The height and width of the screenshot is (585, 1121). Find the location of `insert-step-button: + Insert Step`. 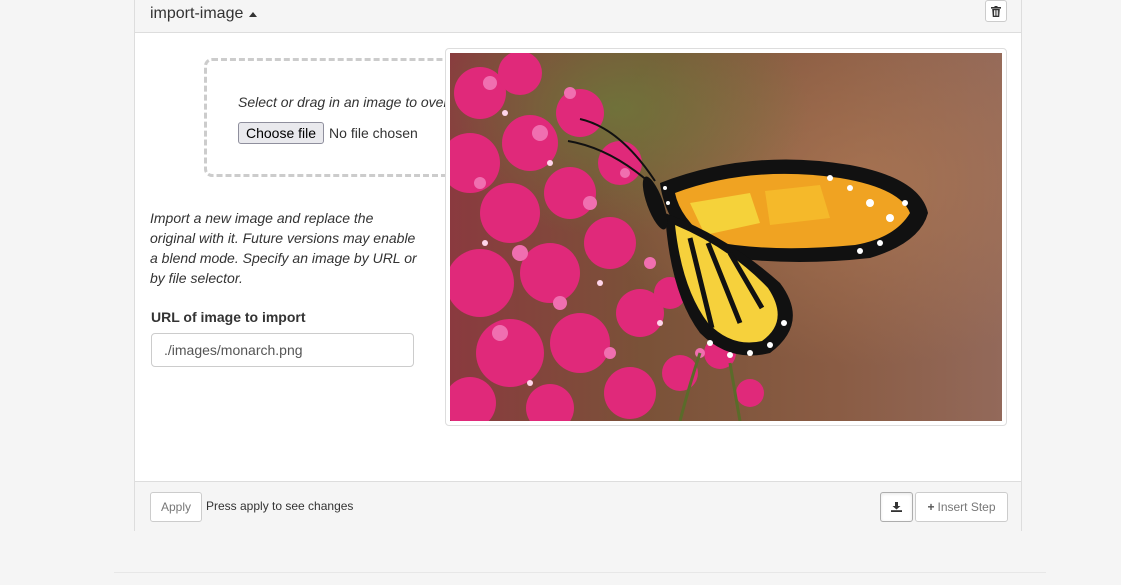

insert-step-button: + Insert Step is located at coordinates (961, 507).